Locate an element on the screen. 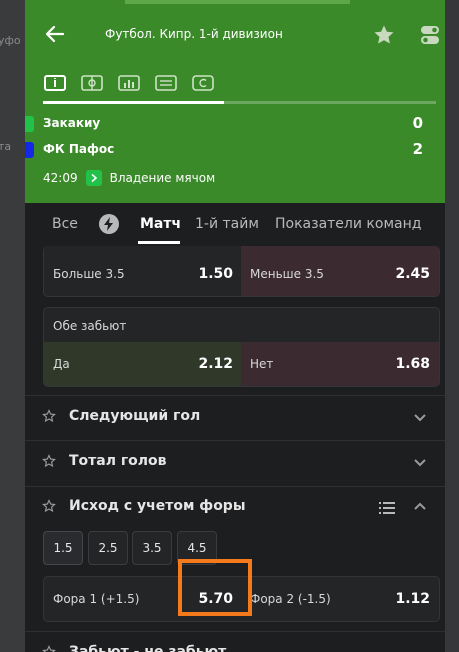 The image size is (459, 652). odds-label: Больше 3.5 is located at coordinates (89, 274).